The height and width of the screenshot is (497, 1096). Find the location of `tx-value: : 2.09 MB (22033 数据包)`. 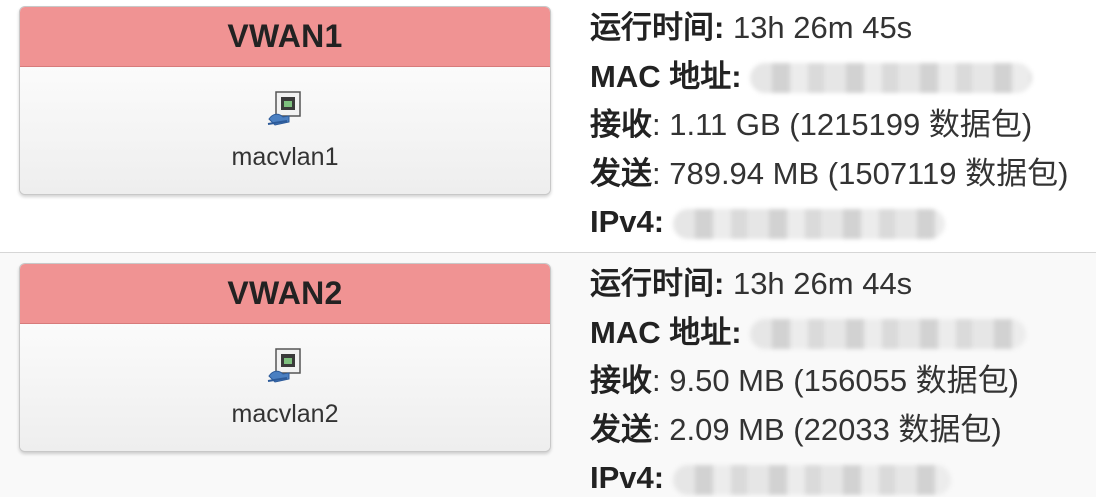

tx-value: : 2.09 MB (22033 数据包) is located at coordinates (827, 429).